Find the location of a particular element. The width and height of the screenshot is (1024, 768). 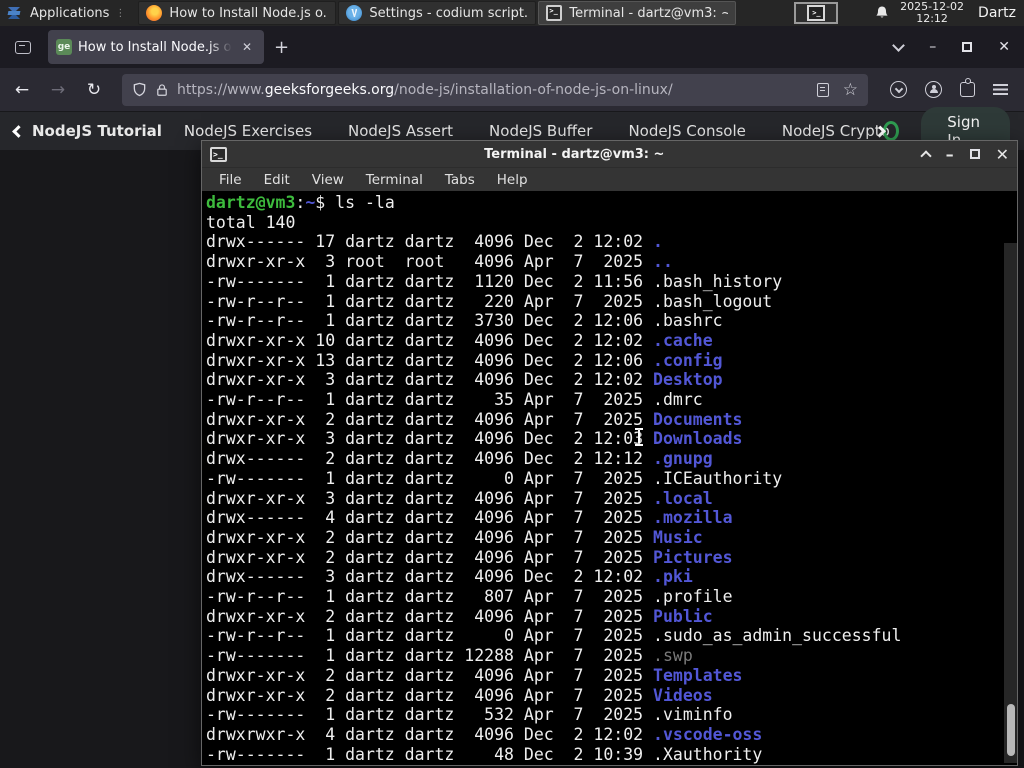

listing-meta: drwxr-xr-x 3 dartz dartz 4096 Apr 7 2025 is located at coordinates (430, 498).